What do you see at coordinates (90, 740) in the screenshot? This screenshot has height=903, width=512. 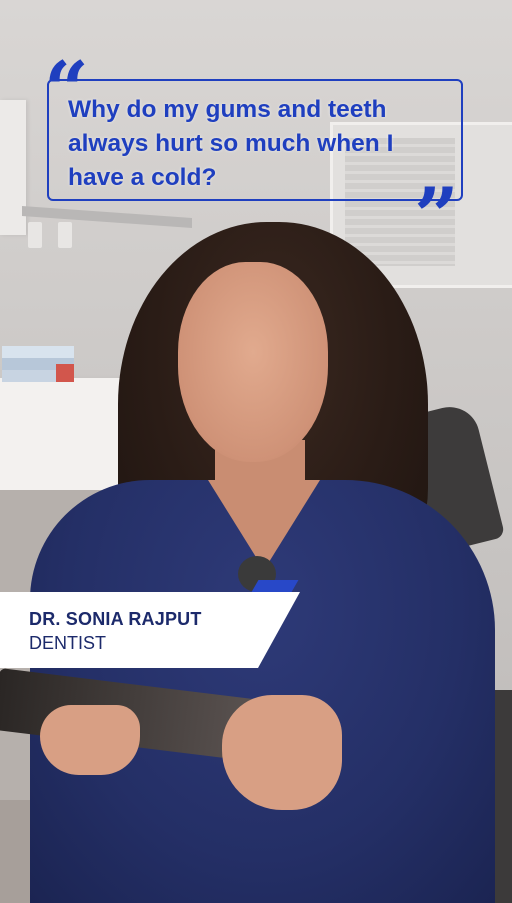 I see `person-hand-left` at bounding box center [90, 740].